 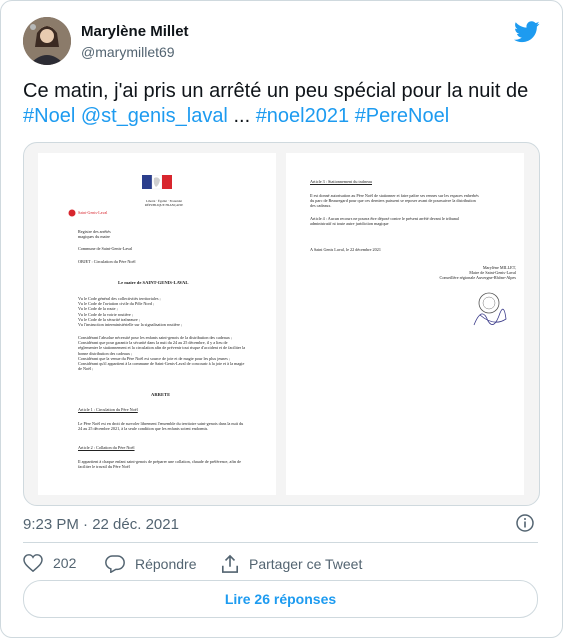 What do you see at coordinates (166, 563) in the screenshot?
I see `reply-label: Répondre` at bounding box center [166, 563].